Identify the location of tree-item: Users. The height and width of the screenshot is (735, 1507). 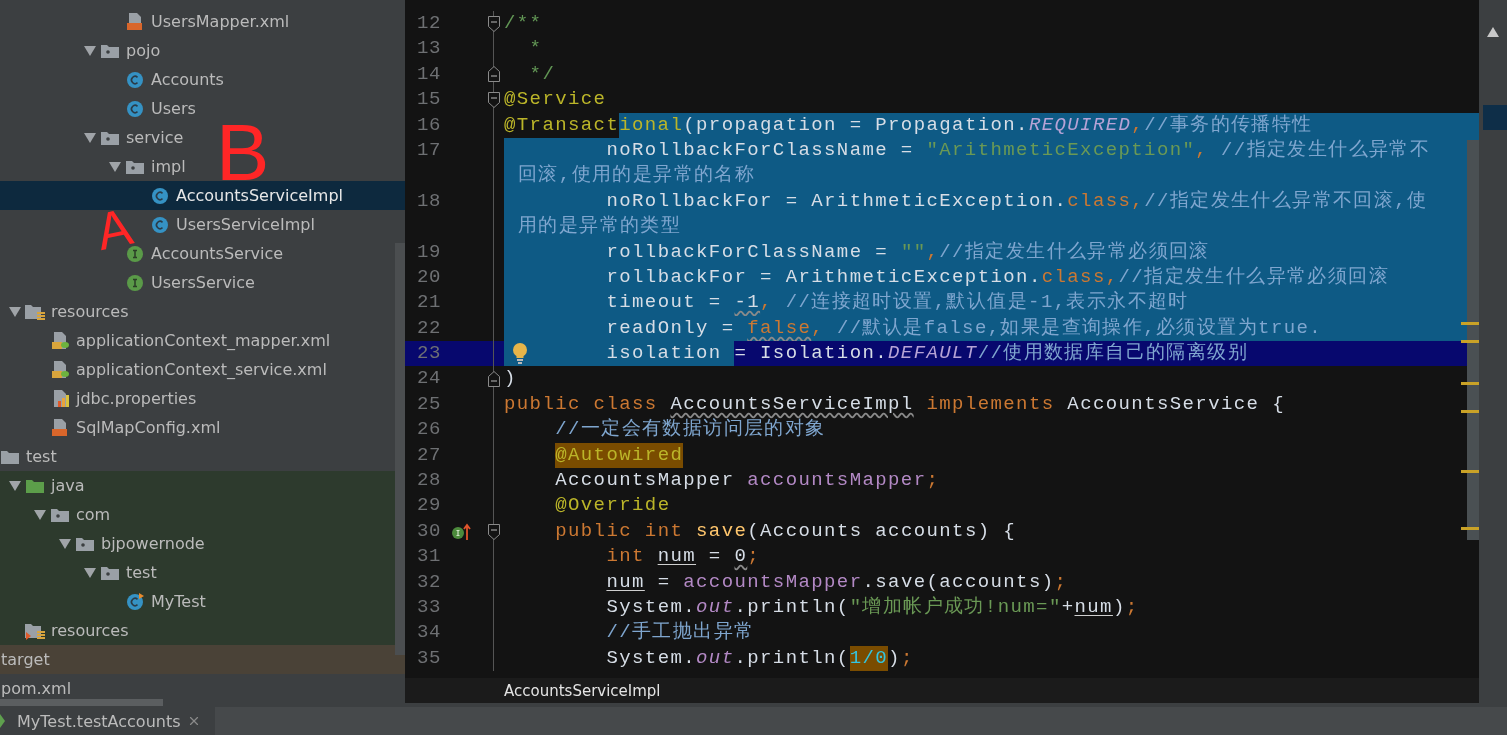
(160, 108).